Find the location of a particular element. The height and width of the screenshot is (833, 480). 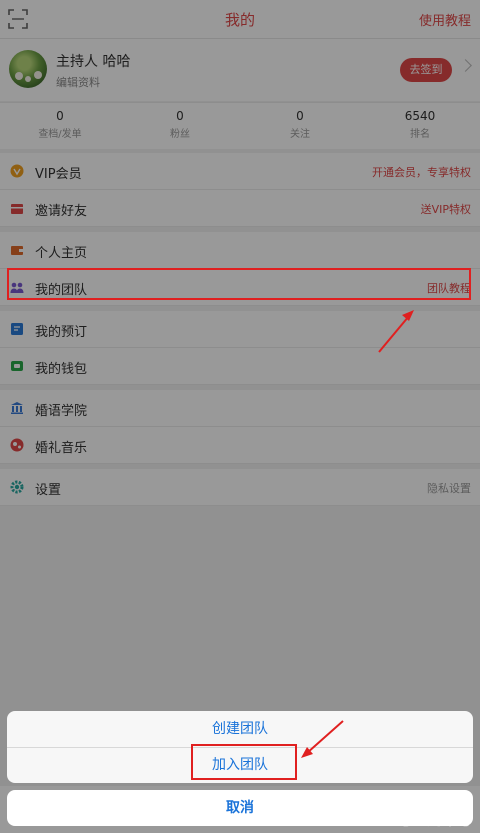

arrow-to-team-icon is located at coordinates (396, 331).